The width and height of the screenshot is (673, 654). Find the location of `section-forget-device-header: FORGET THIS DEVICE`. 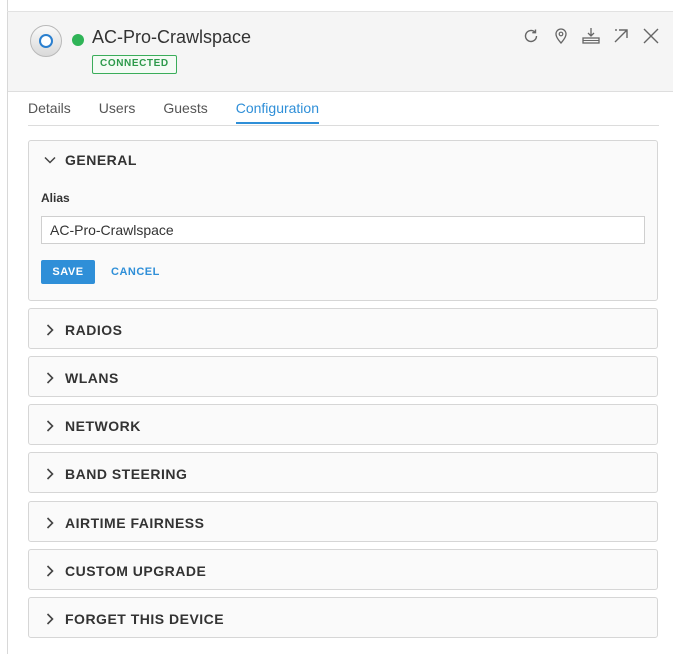

section-forget-device-header: FORGET THIS DEVICE is located at coordinates (133, 618).